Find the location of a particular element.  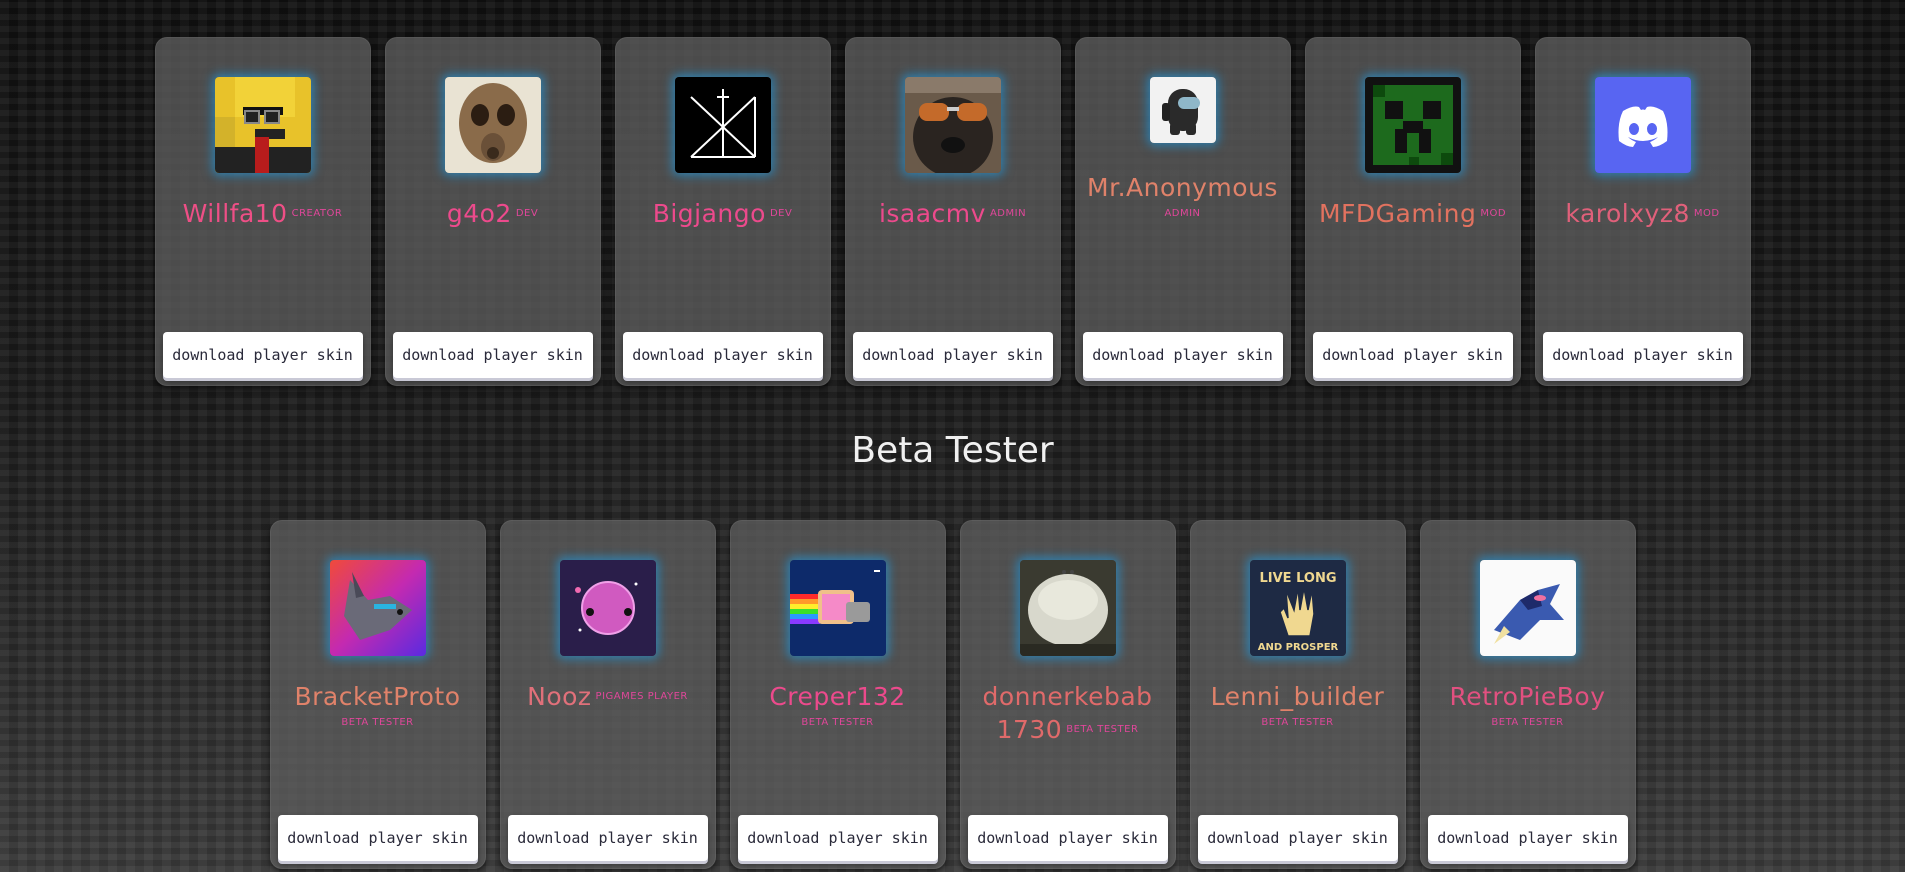

member-name-block: g4o2 DEV is located at coordinates (493, 215).